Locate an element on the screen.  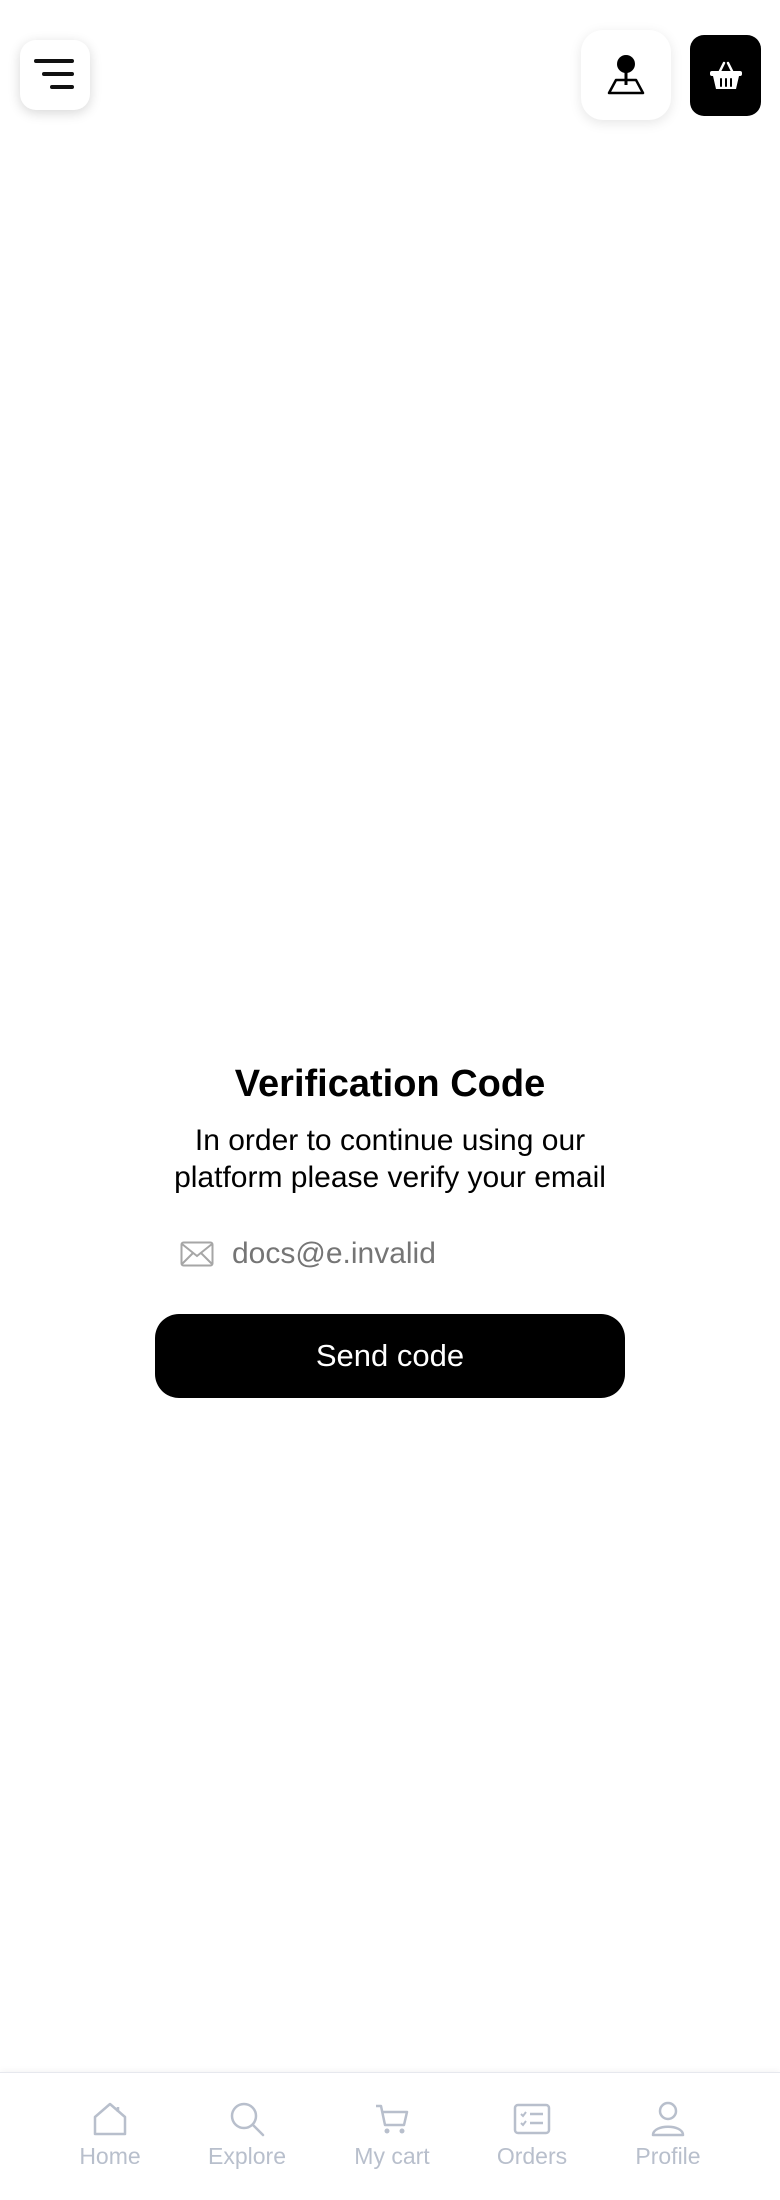
nav-label-explore: Explore is located at coordinates (247, 2156).